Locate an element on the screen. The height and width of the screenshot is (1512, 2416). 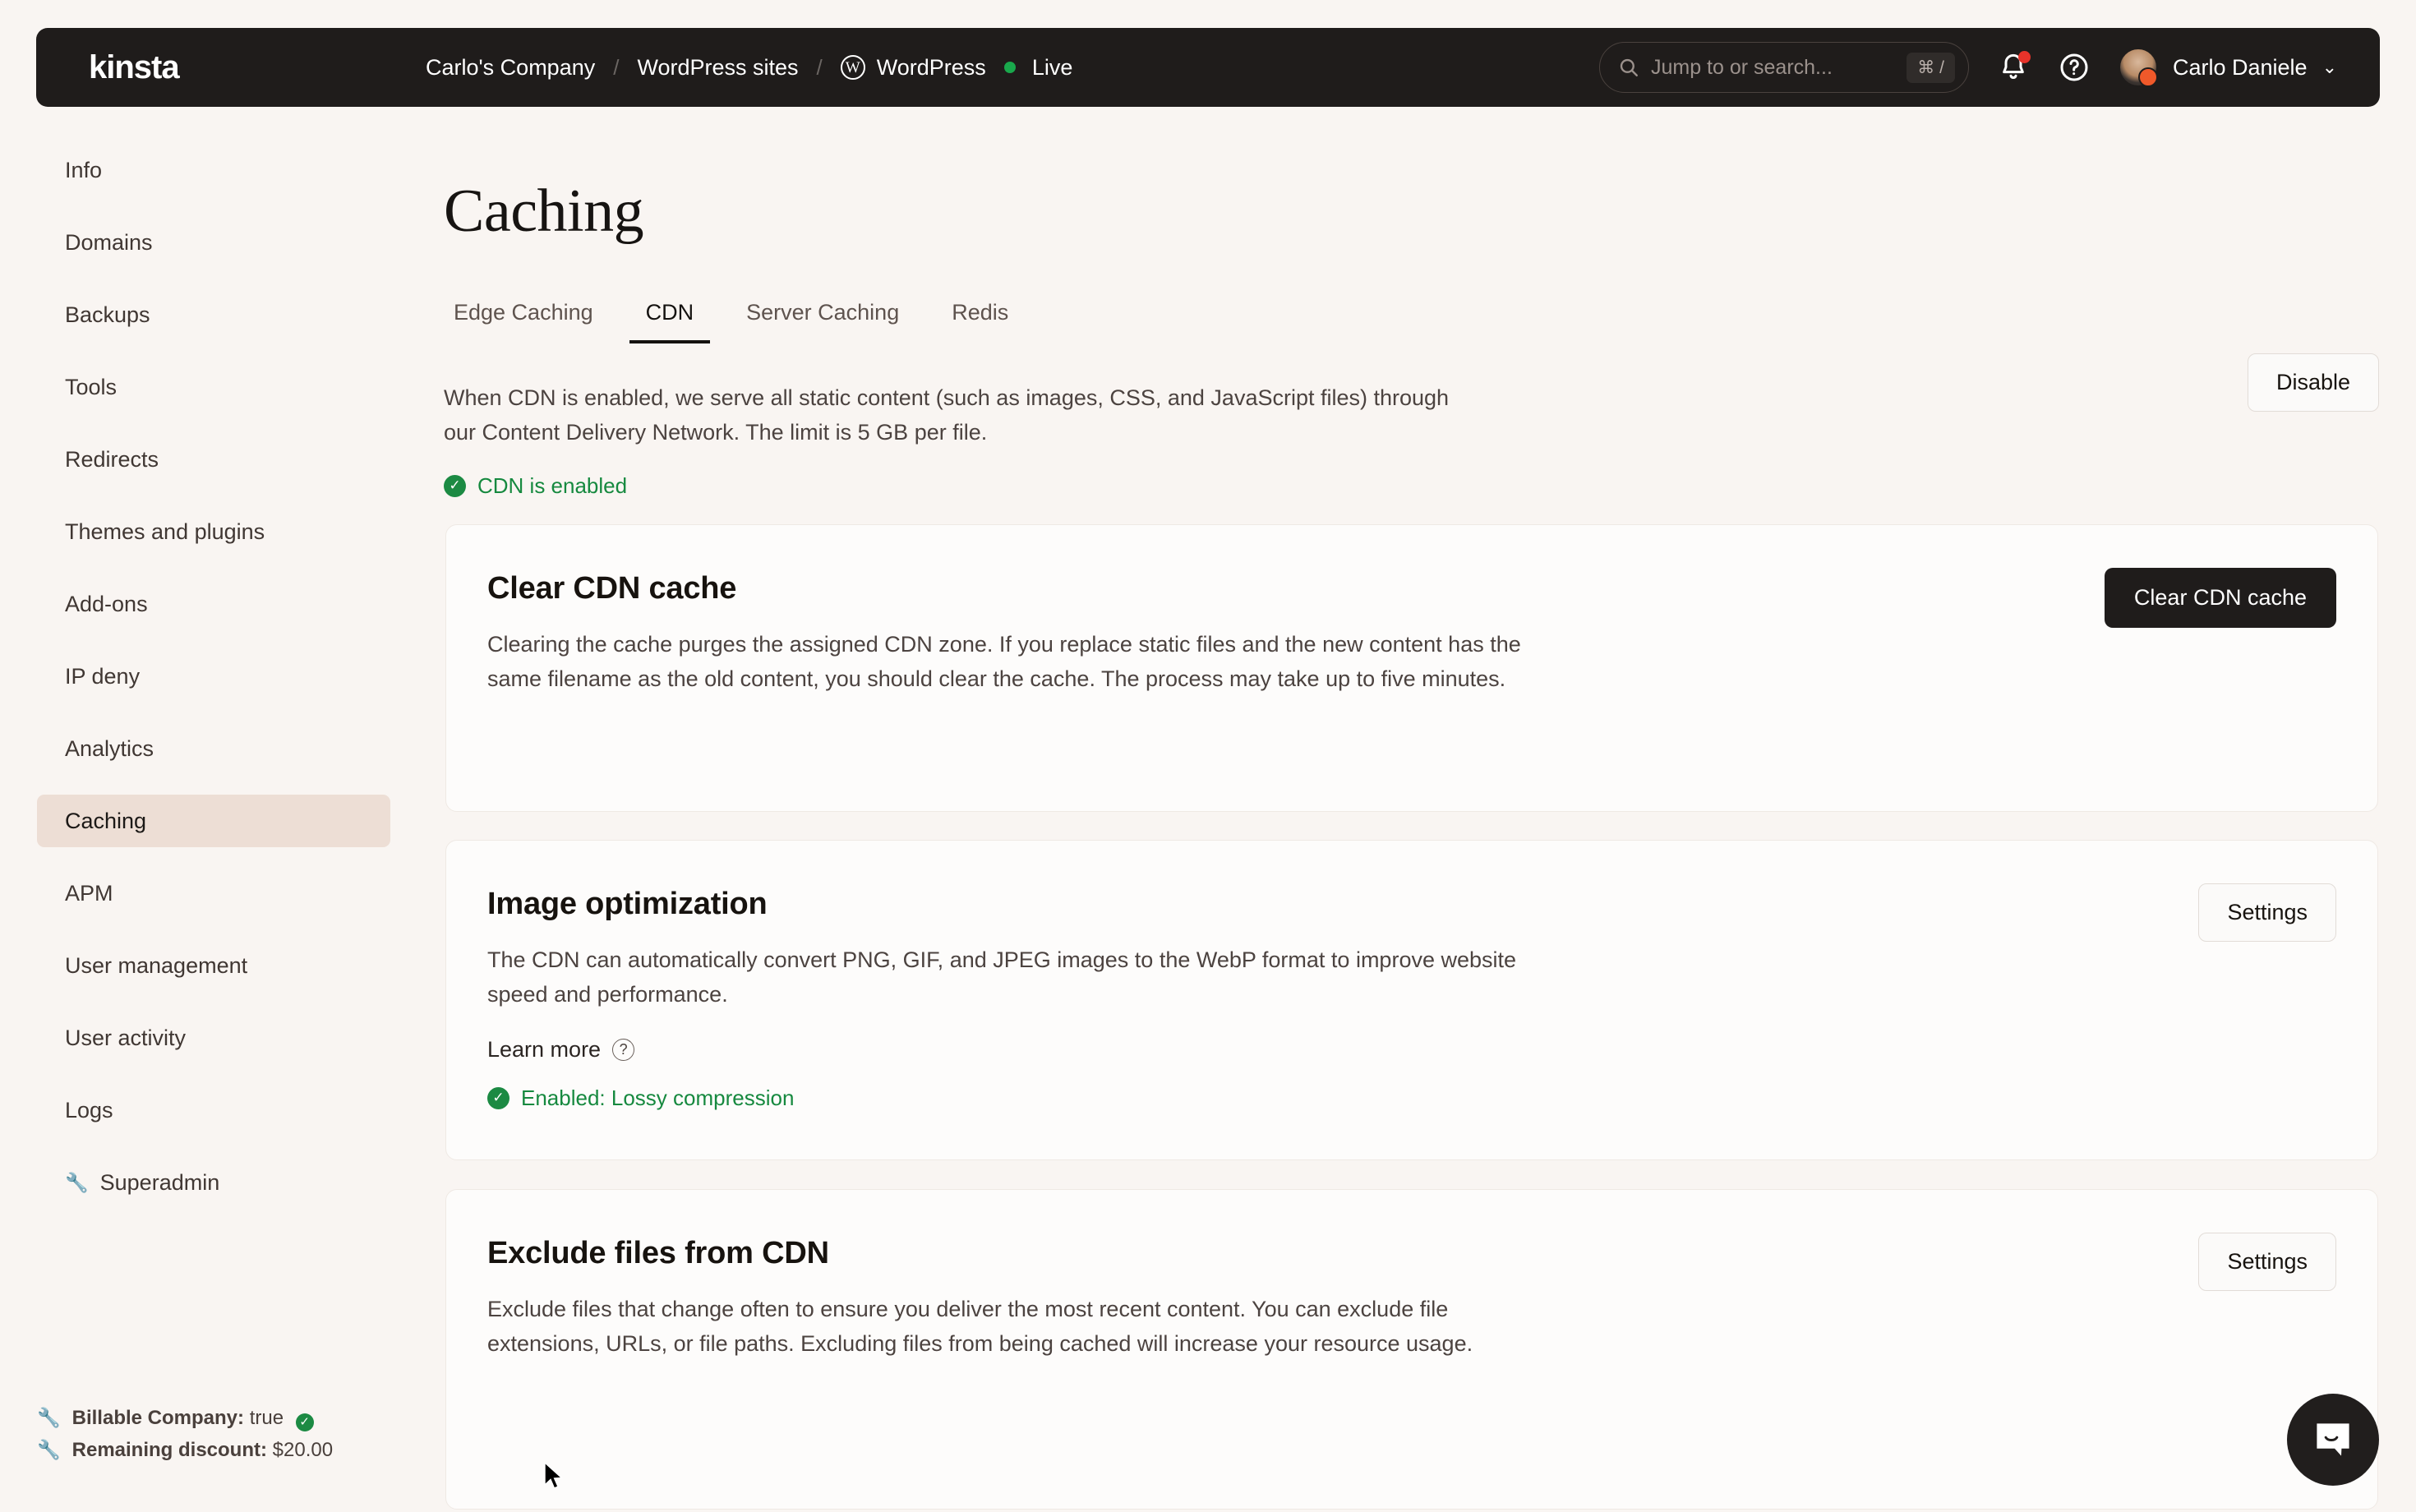
check-icon: ✓ is located at coordinates (305, 1422).